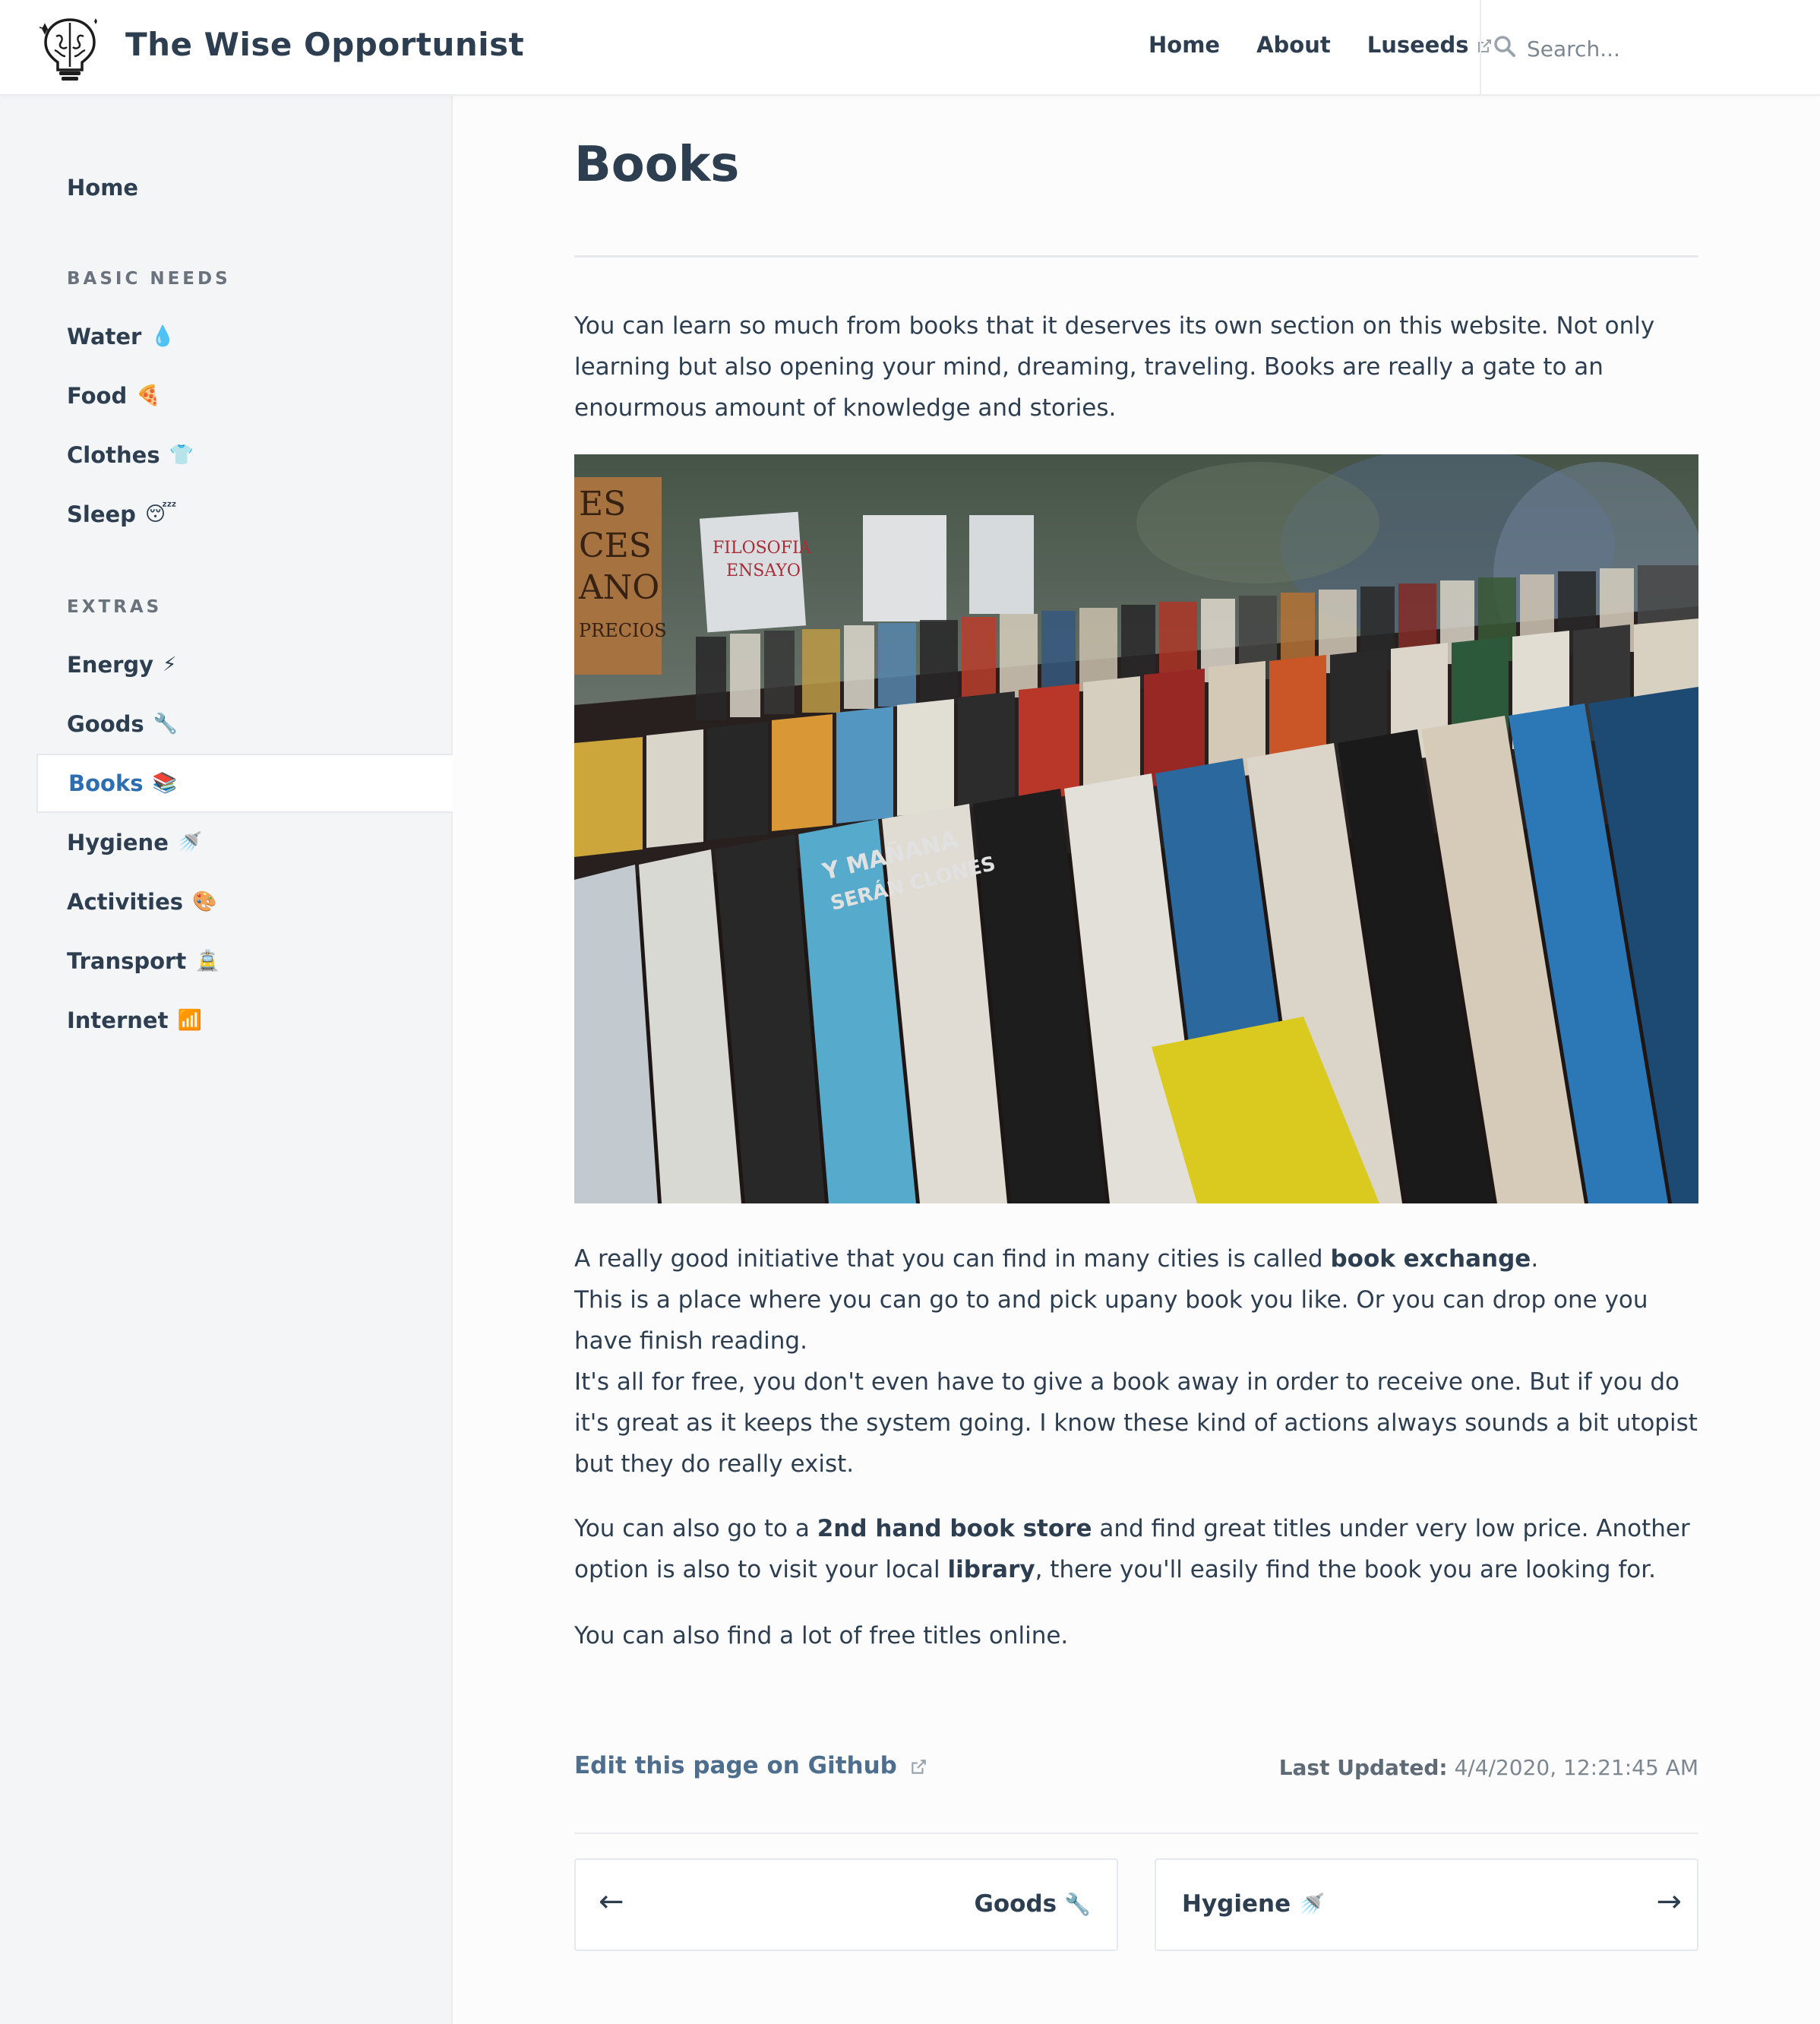 This screenshot has height=2024, width=1820. I want to click on sidebar-item-activities: Activities 🎨, so click(244, 901).